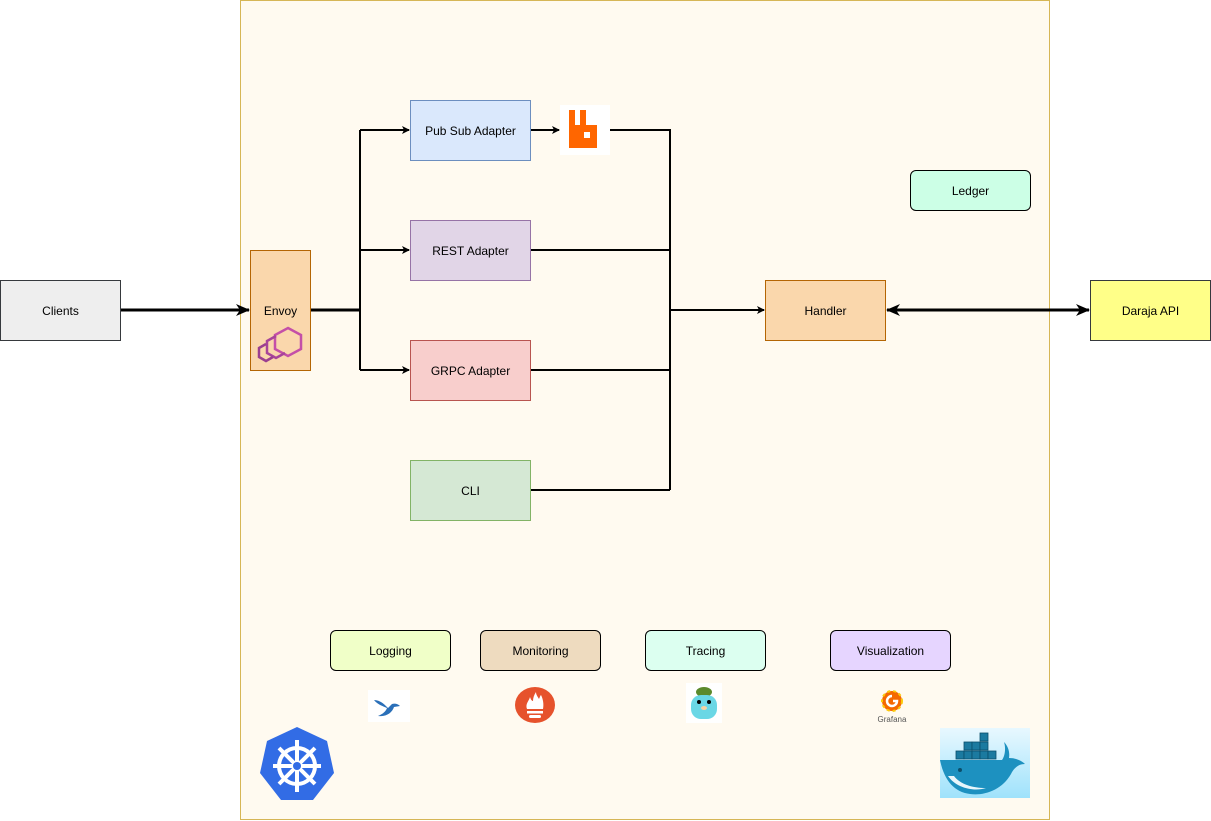  Describe the element at coordinates (892, 719) in the screenshot. I see `grafana-logo-text: Grafana` at that location.